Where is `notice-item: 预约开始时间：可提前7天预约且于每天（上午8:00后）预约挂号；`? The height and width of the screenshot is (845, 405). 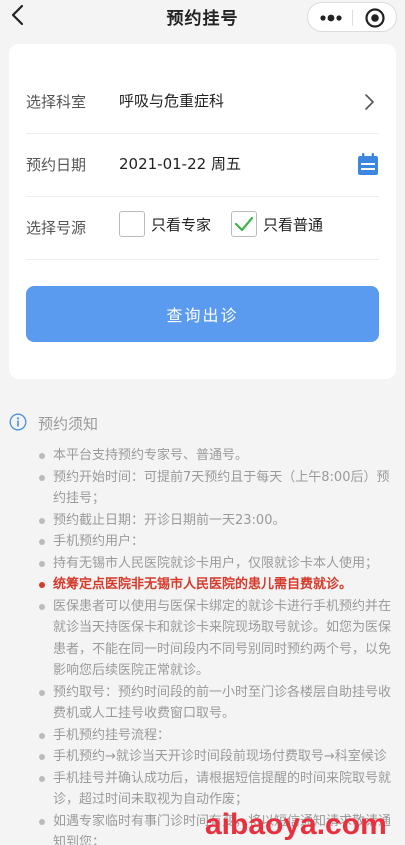 notice-item: 预约开始时间：可提前7天预约且于每天（上午8:00后）预约挂号； is located at coordinates (216, 488).